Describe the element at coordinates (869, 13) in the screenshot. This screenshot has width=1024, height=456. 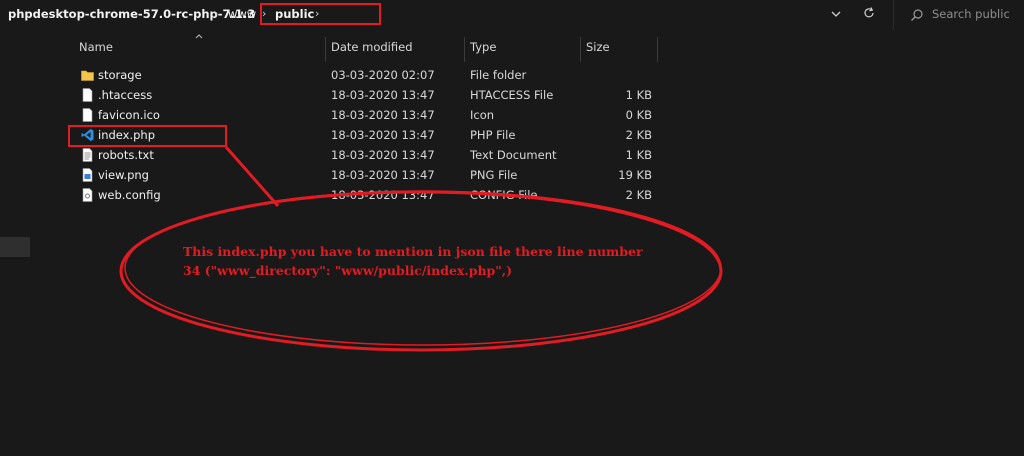
I see `refresh-icon` at that location.